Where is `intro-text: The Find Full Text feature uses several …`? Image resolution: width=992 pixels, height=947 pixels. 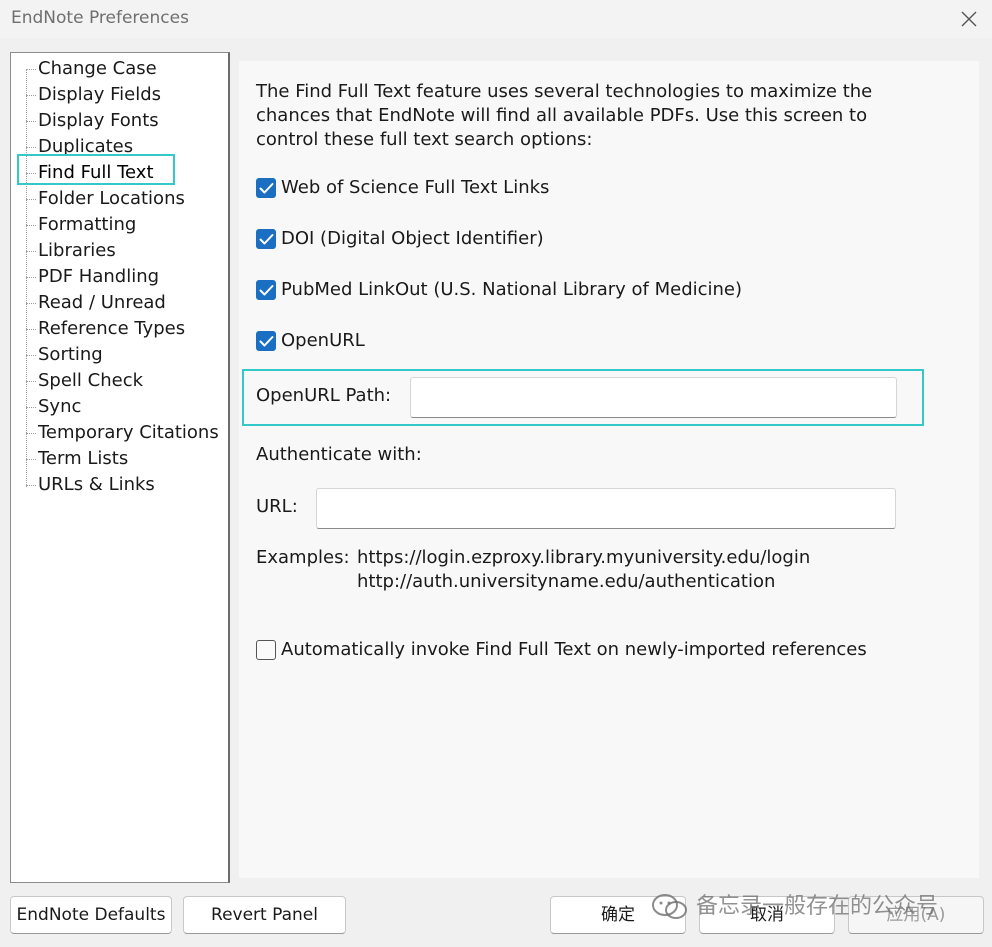
intro-text: The Find Full Text feature uses several … is located at coordinates (576, 116).